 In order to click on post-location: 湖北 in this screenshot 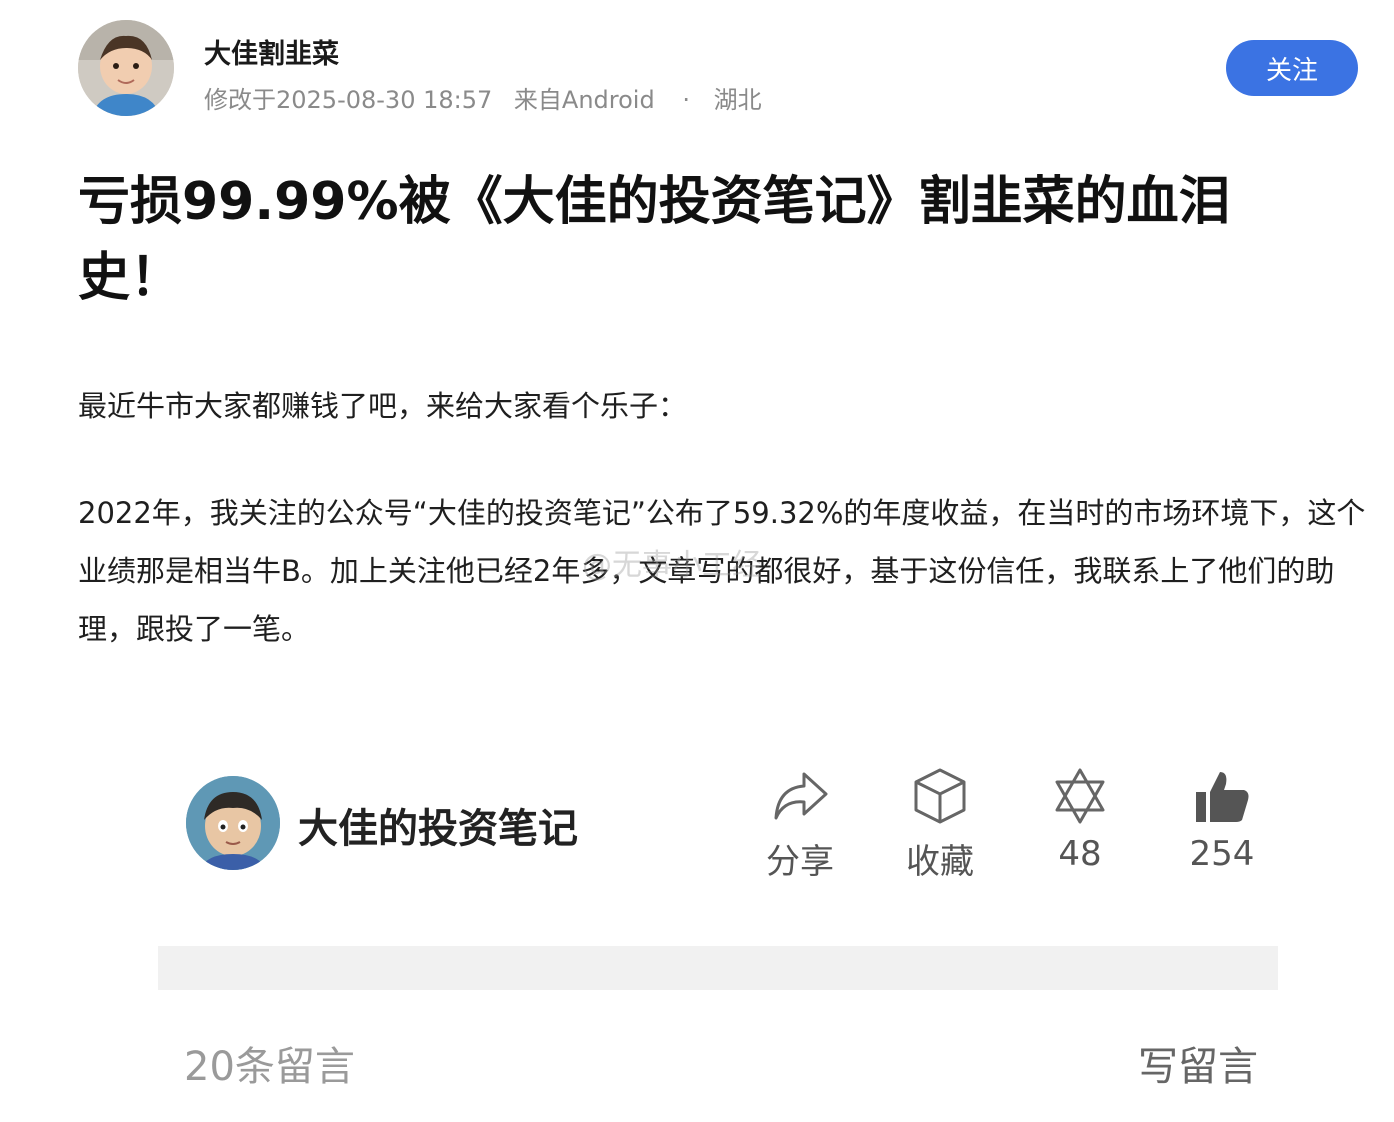, I will do `click(737, 100)`.